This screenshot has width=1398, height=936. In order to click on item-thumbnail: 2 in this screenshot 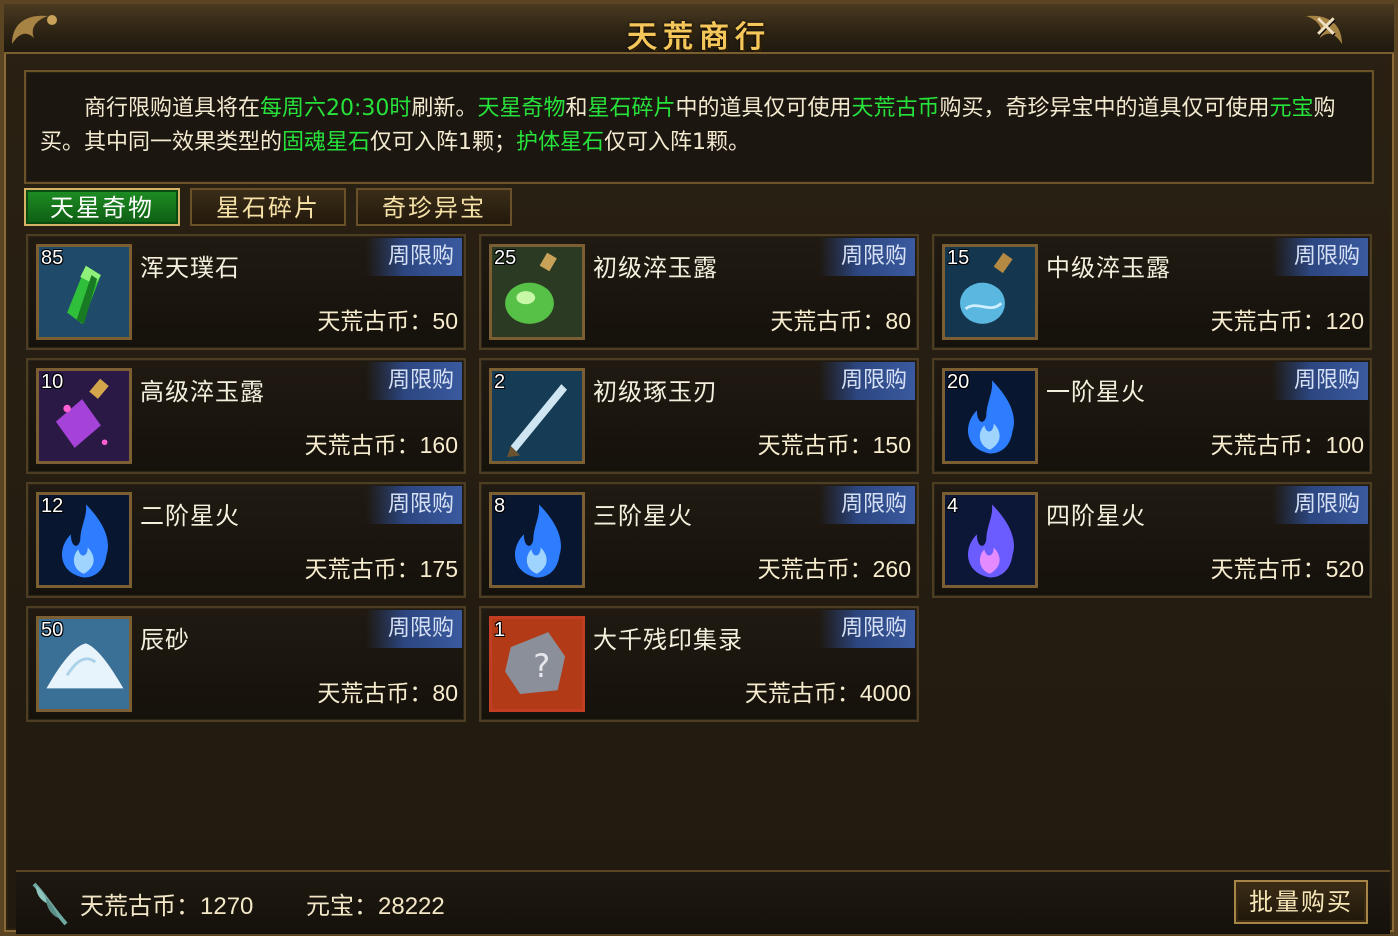, I will do `click(537, 416)`.